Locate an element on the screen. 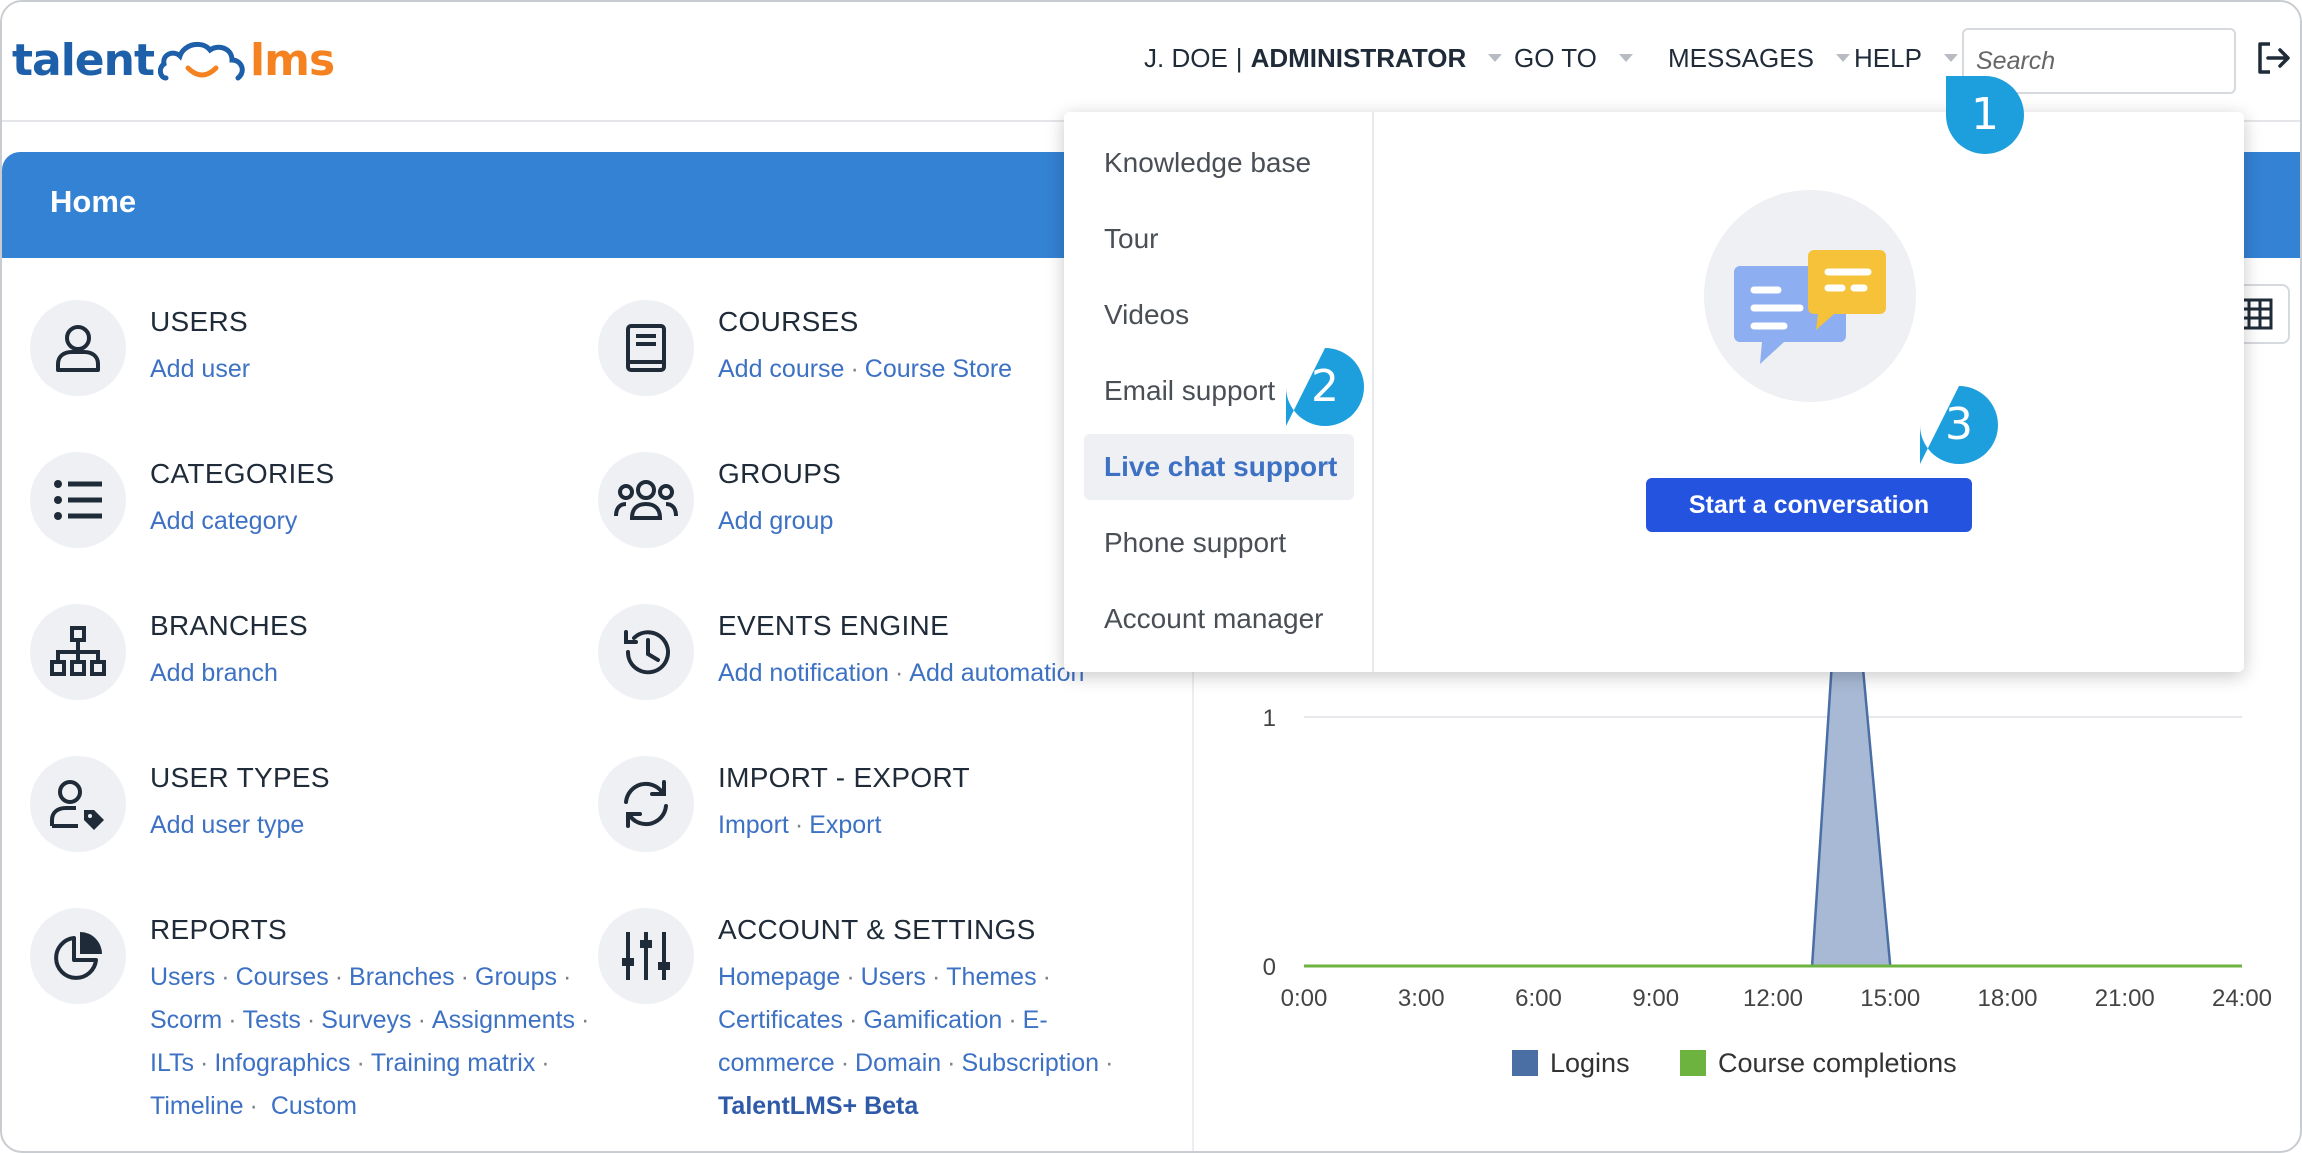 The height and width of the screenshot is (1153, 2302). user-menu: J. DOE | ADMINISTRATOR is located at coordinates (1323, 58).